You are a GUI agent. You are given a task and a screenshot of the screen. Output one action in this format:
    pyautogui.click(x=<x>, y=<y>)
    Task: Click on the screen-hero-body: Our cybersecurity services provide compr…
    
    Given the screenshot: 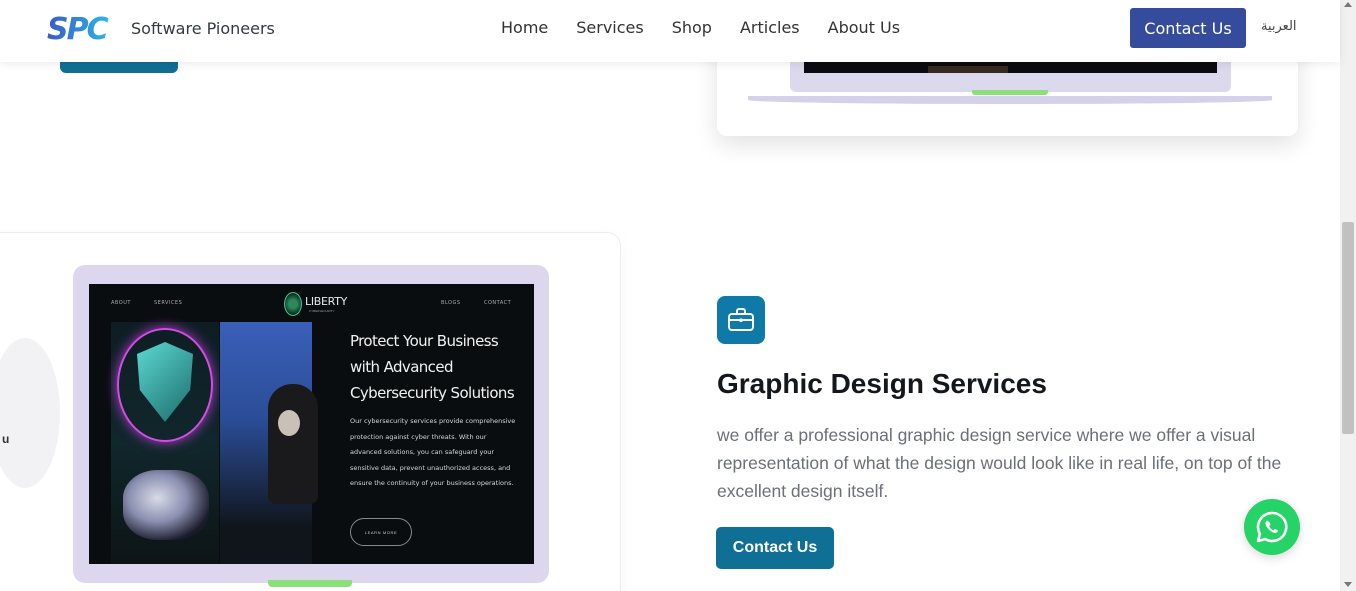 What is the action you would take?
    pyautogui.click(x=433, y=452)
    